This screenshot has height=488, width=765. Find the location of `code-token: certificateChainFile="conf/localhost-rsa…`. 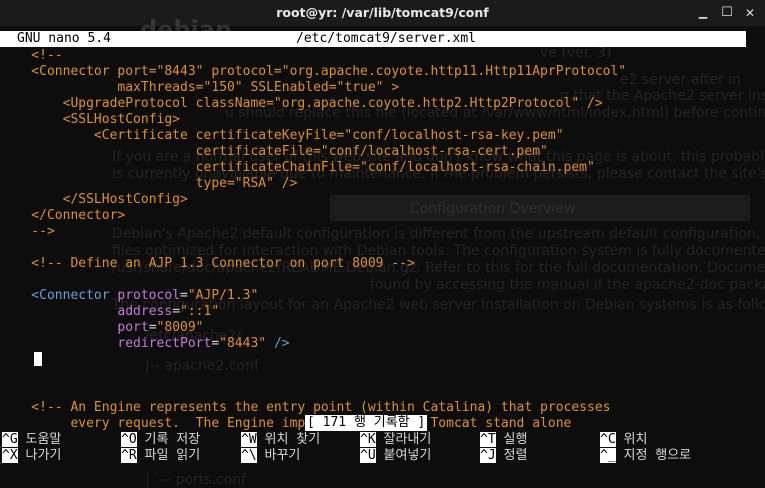

code-token: certificateChainFile="conf/localhost-rsa… is located at coordinates (297, 167).